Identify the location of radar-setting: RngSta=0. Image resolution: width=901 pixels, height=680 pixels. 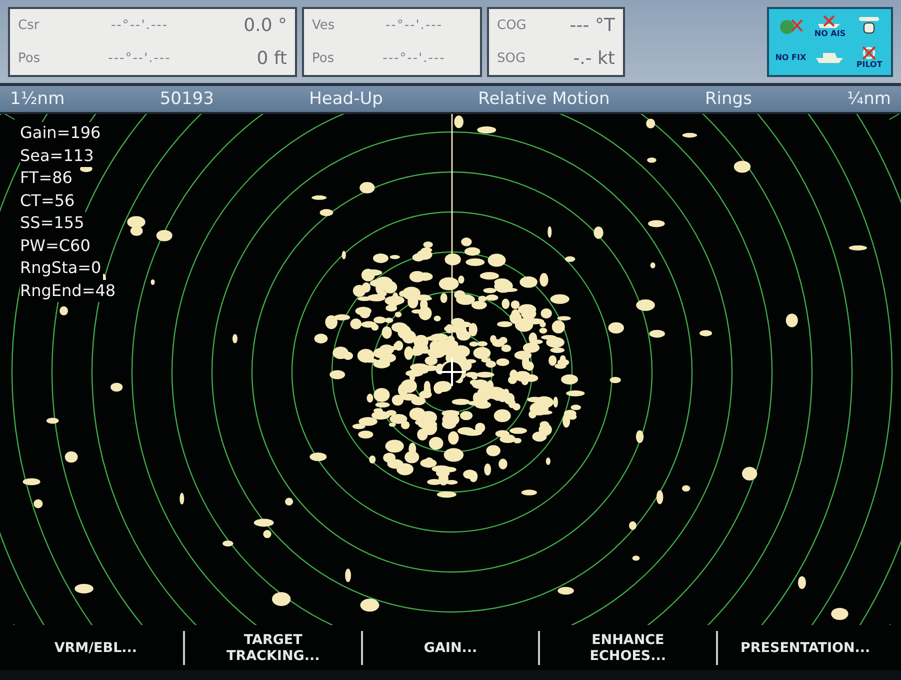
(62, 268).